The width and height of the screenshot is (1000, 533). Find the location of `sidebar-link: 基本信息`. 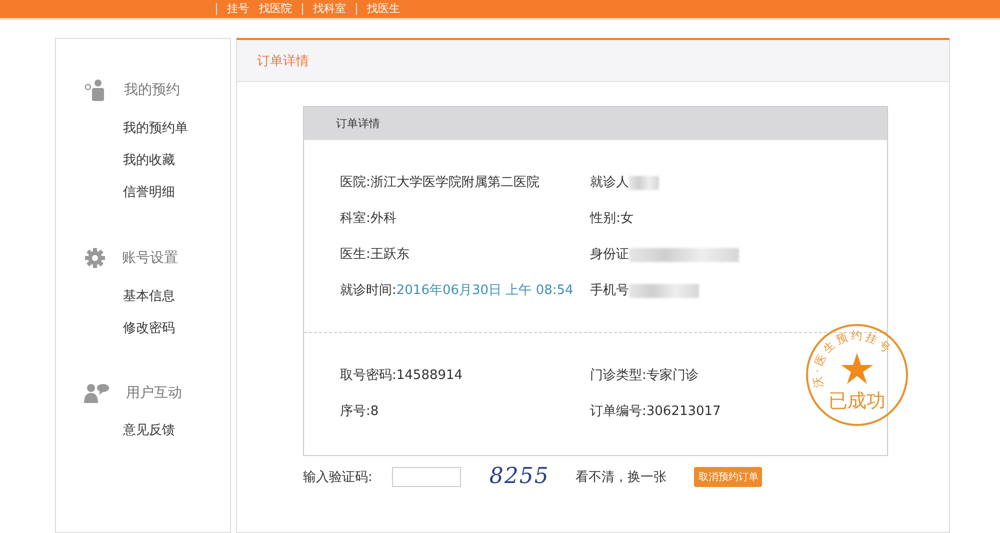

sidebar-link: 基本信息 is located at coordinates (143, 297).